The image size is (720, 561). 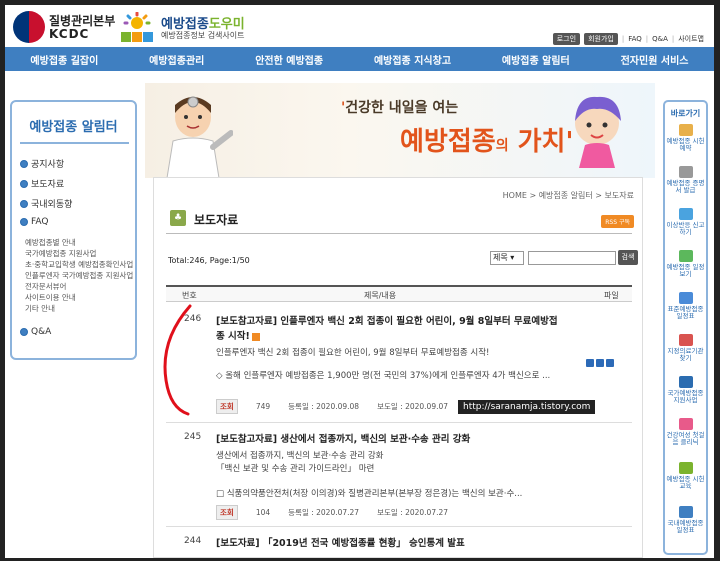 I want to click on doctor-illustration, so click(x=199, y=137).